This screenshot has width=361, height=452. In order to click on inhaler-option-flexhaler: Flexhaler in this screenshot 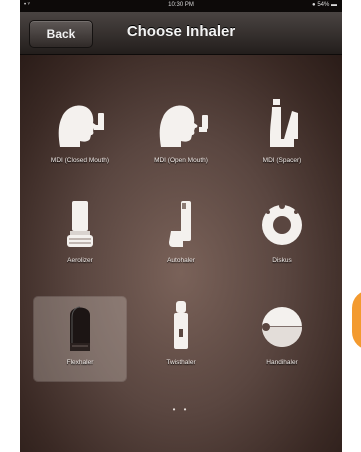, I will do `click(80, 339)`.